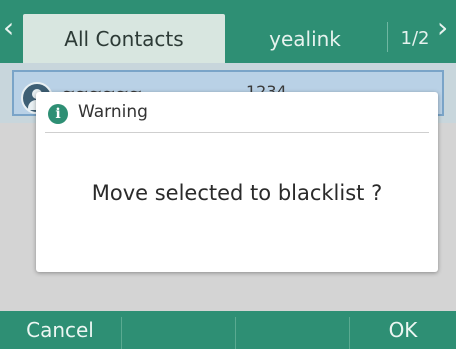 This screenshot has height=349, width=456. What do you see at coordinates (415, 38) in the screenshot?
I see `page-indicator: 1/2` at bounding box center [415, 38].